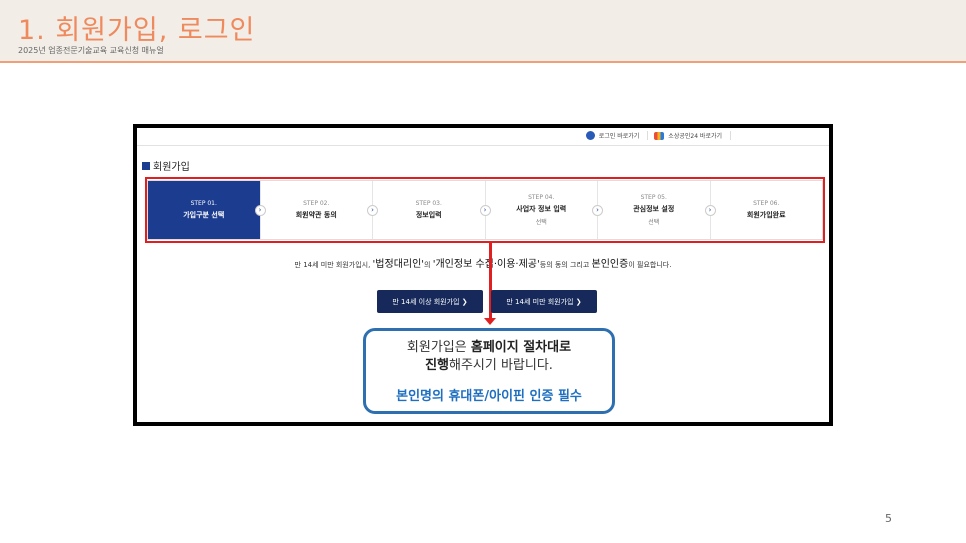  What do you see at coordinates (428, 265) in the screenshot?
I see `notice-text: 의` at bounding box center [428, 265].